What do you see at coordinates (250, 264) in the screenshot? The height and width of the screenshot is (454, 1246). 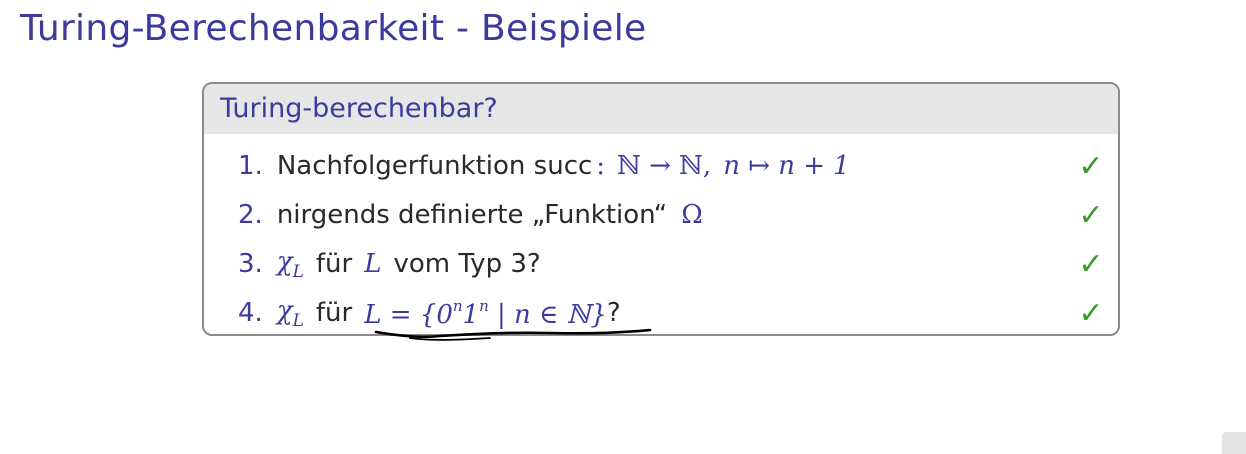 I see `item-number: 3.` at bounding box center [250, 264].